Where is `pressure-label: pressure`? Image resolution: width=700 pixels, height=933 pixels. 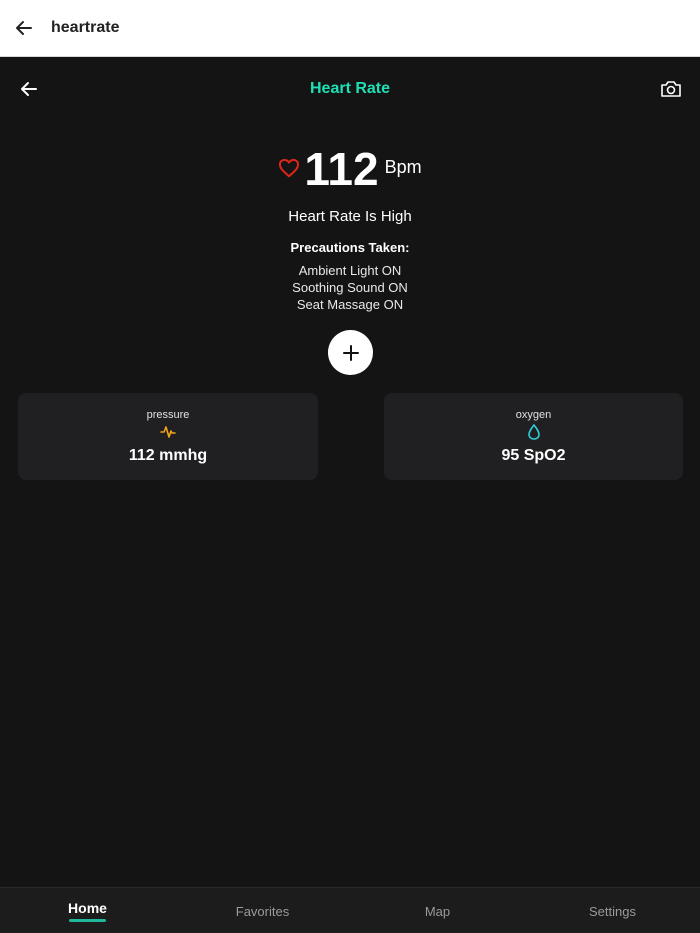
pressure-label: pressure is located at coordinates (168, 415).